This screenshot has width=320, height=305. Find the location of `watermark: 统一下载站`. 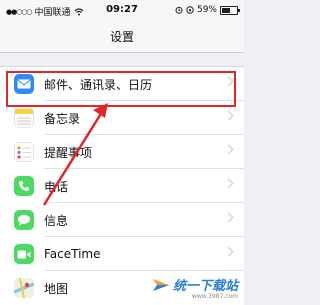

watermark: 统一下载站 is located at coordinates (195, 284).